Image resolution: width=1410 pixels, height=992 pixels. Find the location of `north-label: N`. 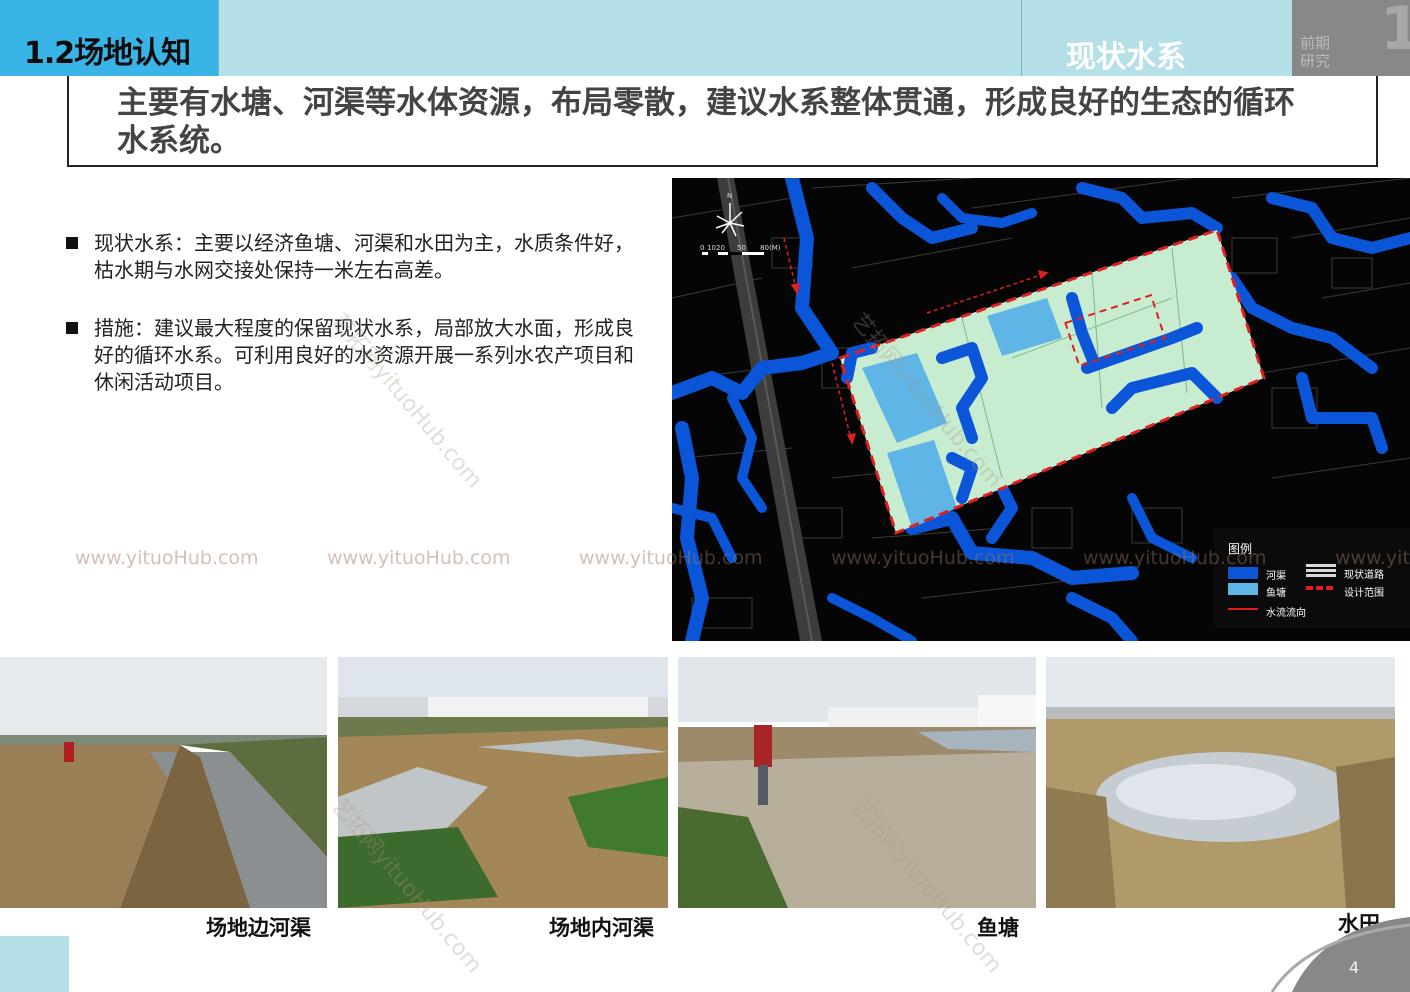

north-label: N is located at coordinates (730, 196).